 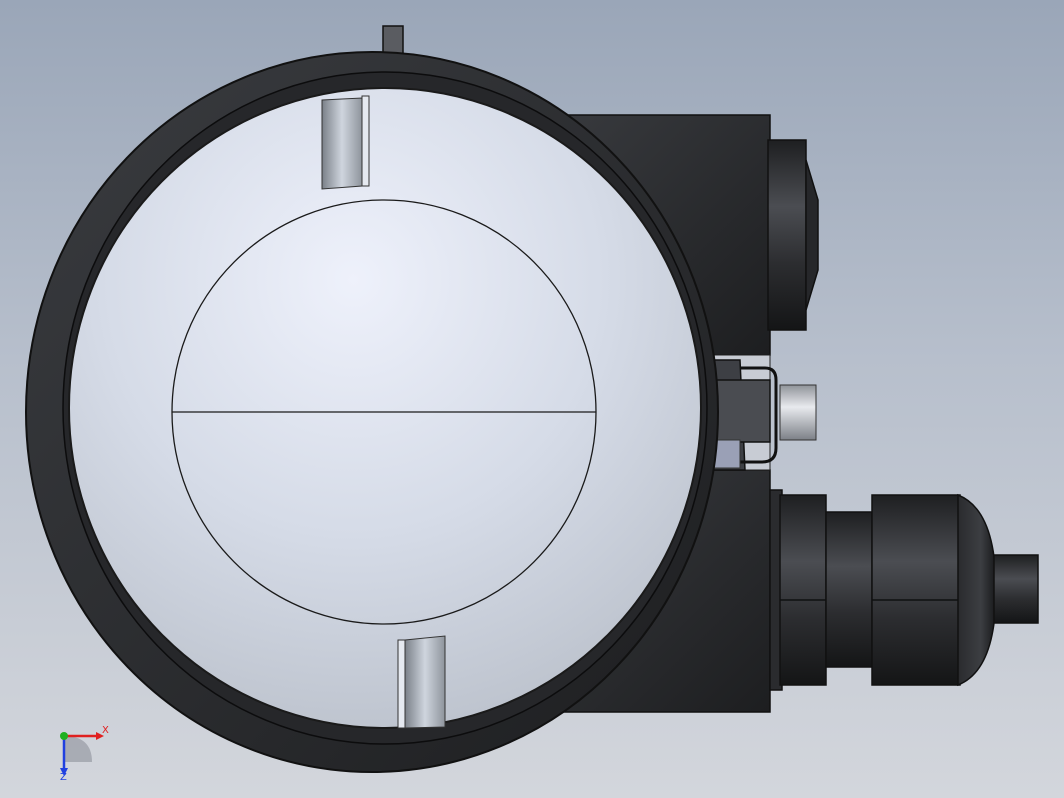 I want to click on ground-screw-shank, so click(x=798, y=412).